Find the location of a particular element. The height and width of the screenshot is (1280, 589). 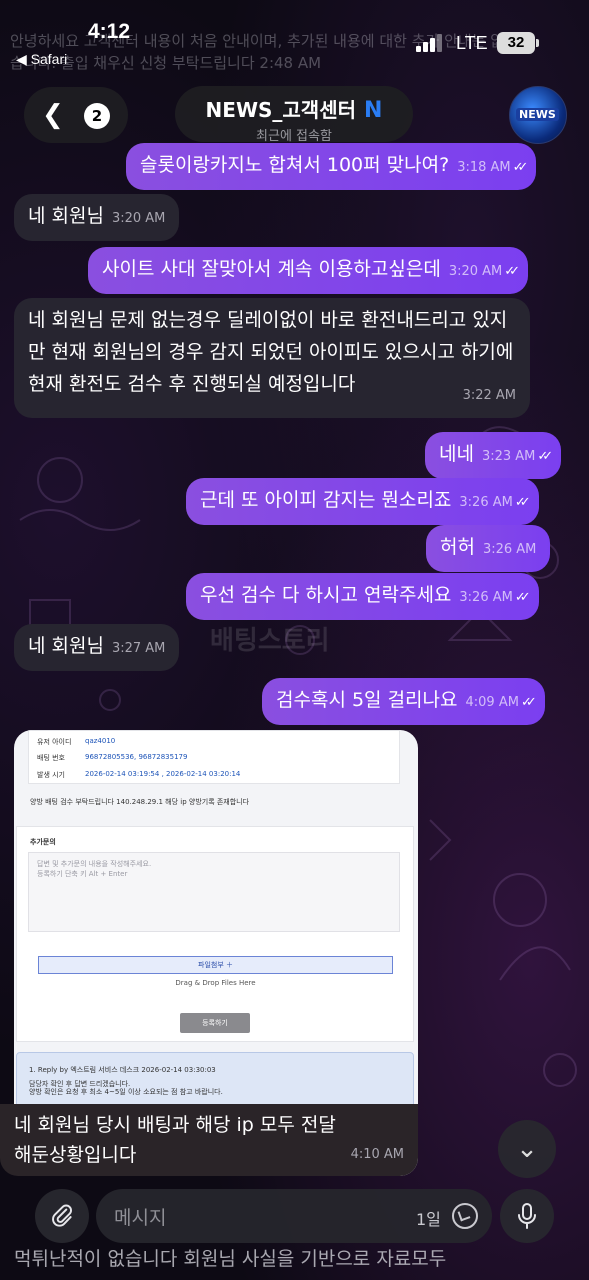

user-id-value: qaz4010 is located at coordinates (100, 741).